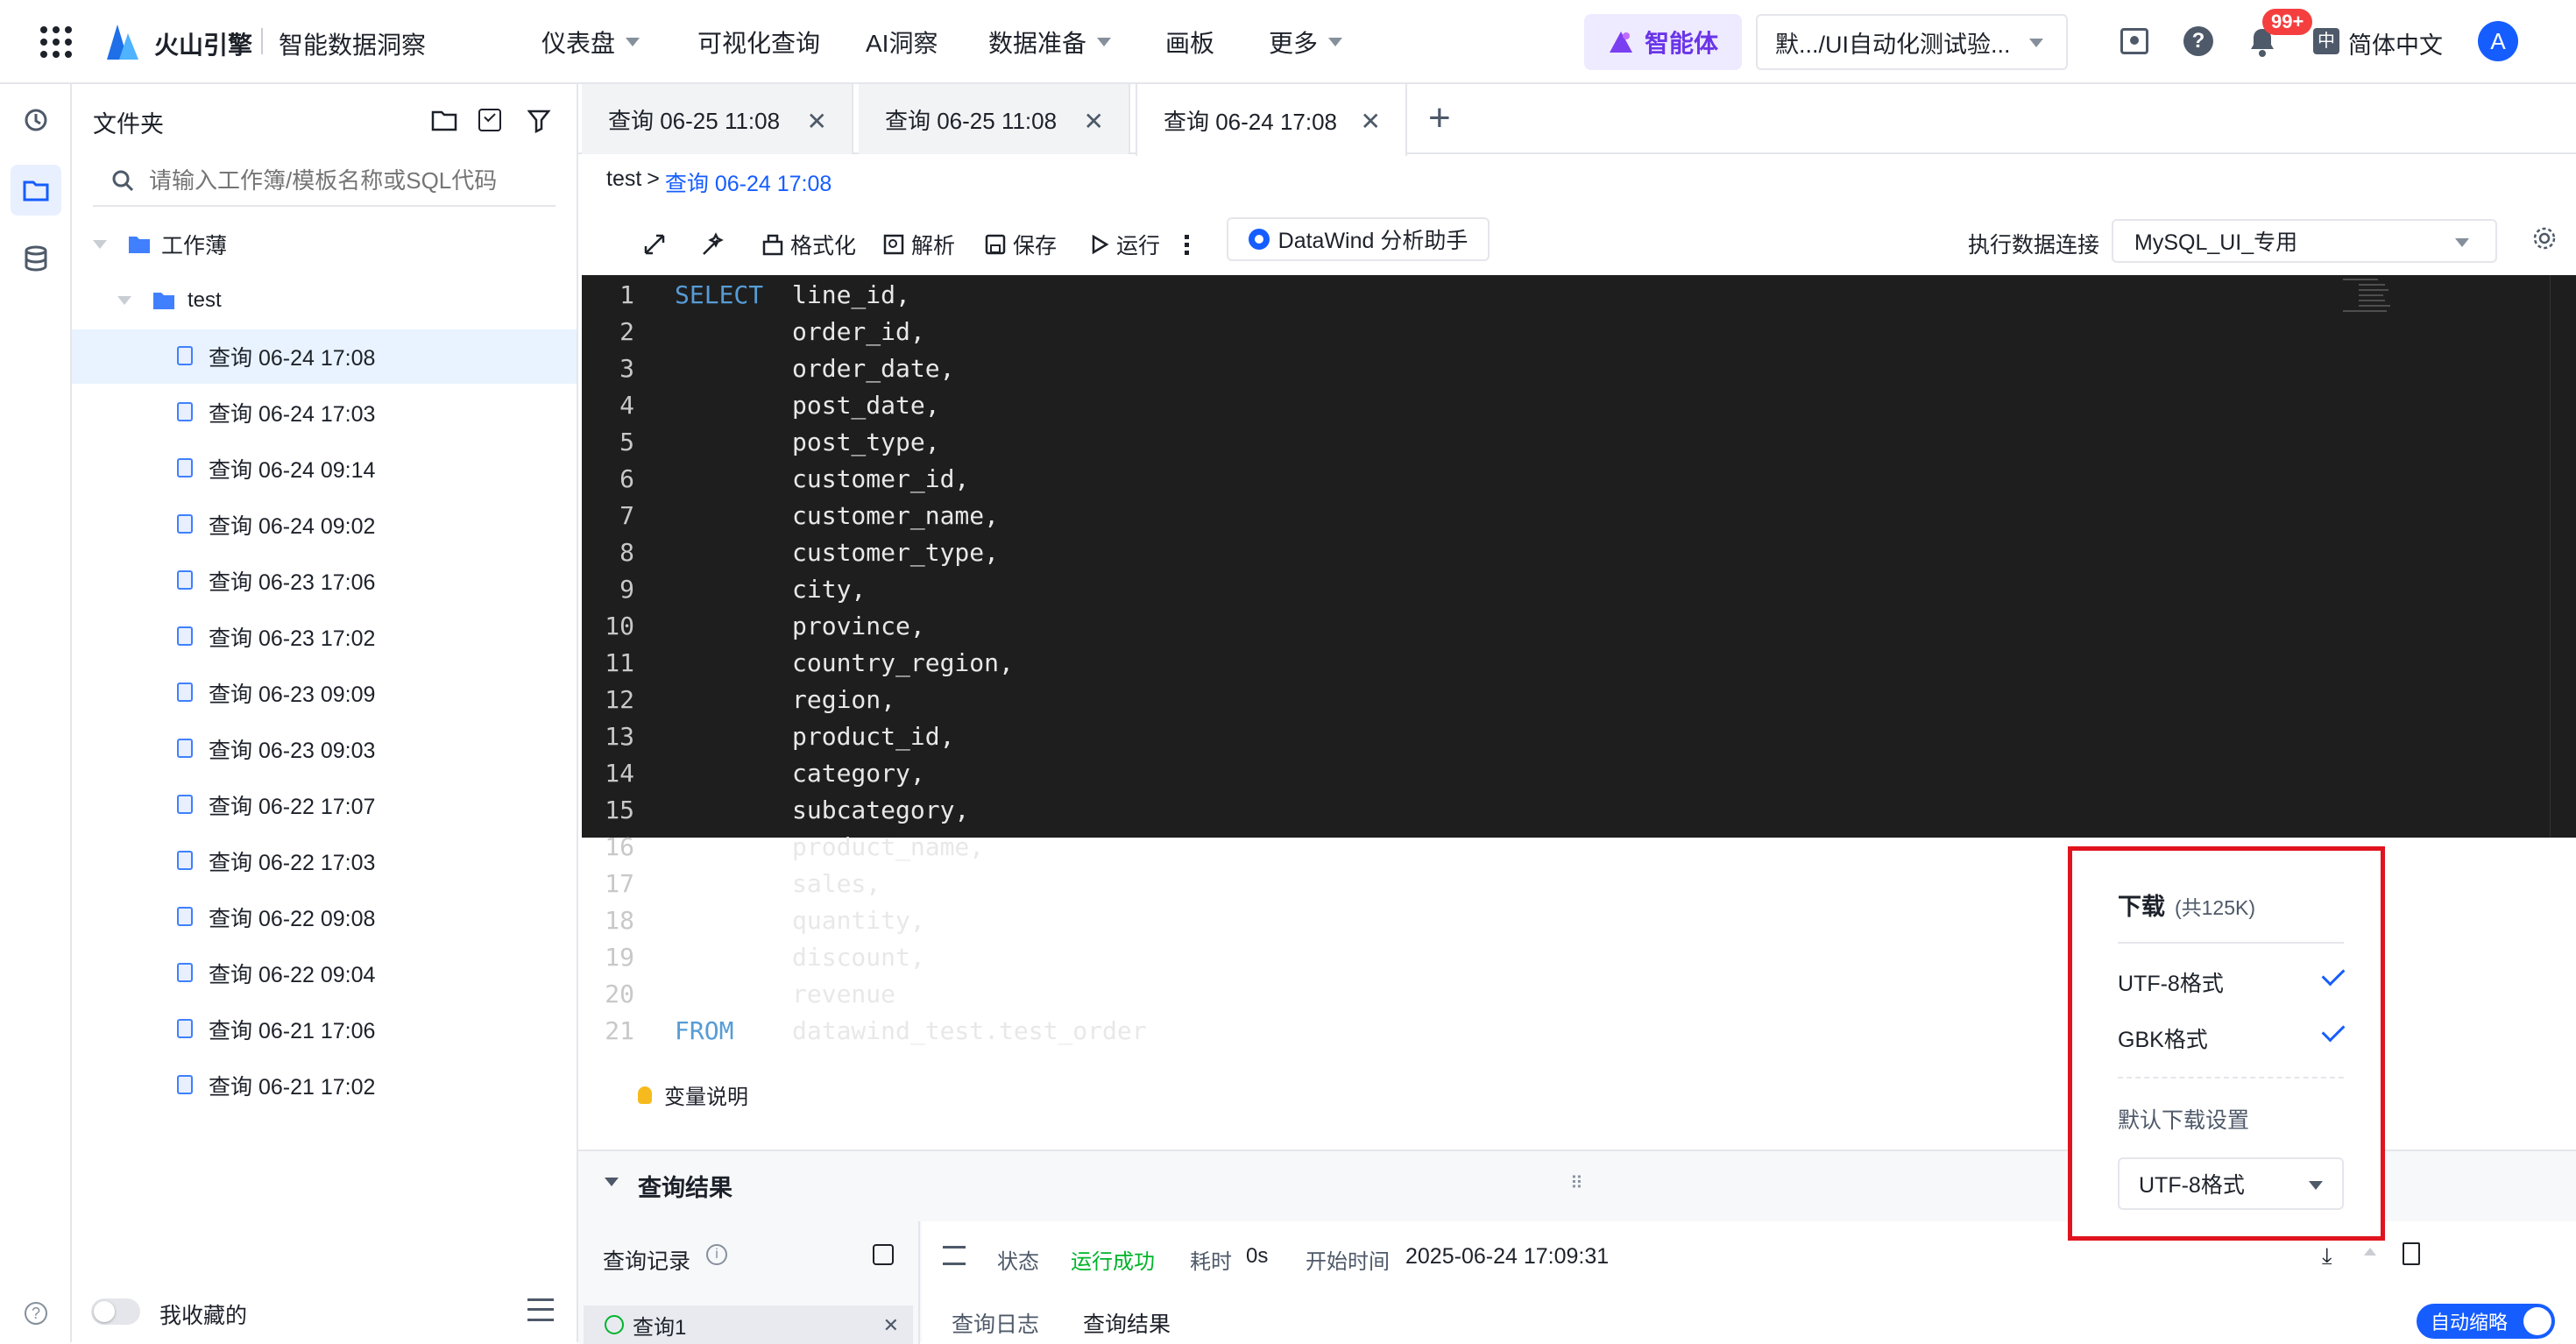  Describe the element at coordinates (2232, 1036) in the screenshot. I see `download-gbk-option: GBK格式` at that location.